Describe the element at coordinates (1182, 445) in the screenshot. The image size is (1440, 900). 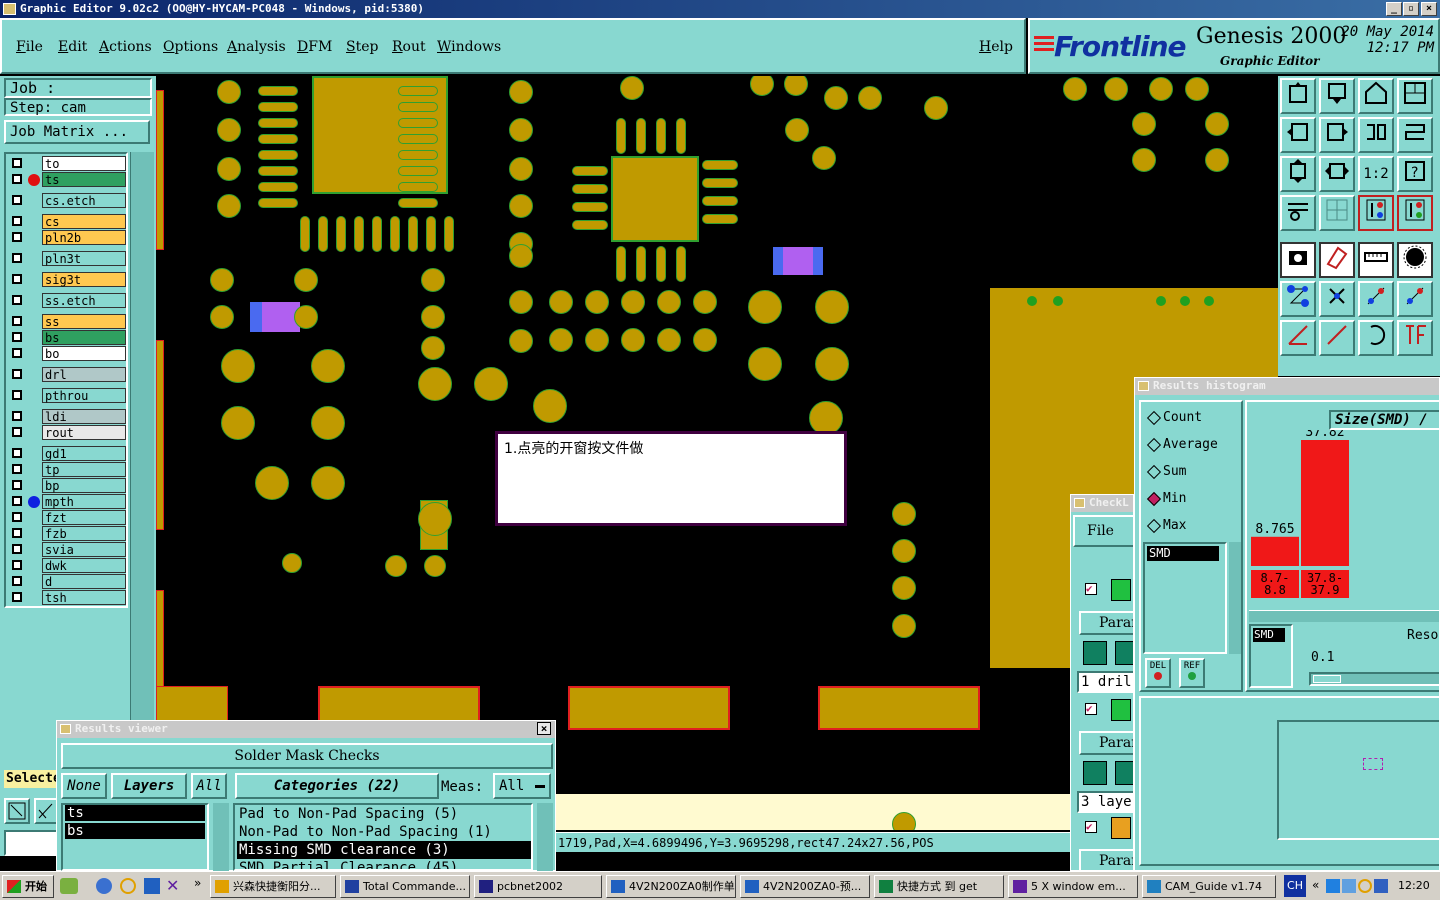
I see `histogram-option-average: Average` at that location.